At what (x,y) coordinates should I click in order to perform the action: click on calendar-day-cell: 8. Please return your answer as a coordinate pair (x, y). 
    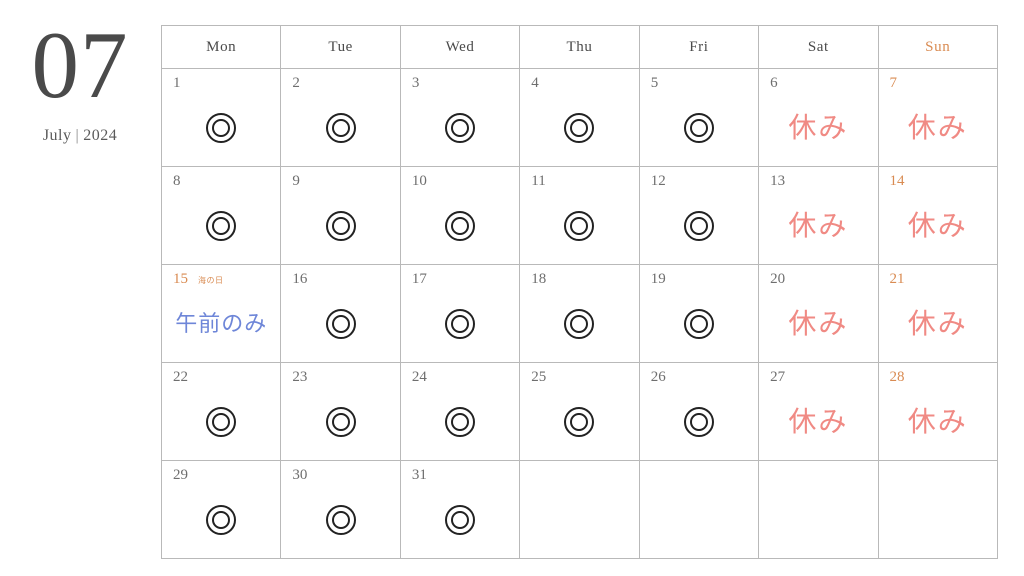
    Looking at the image, I should click on (222, 216).